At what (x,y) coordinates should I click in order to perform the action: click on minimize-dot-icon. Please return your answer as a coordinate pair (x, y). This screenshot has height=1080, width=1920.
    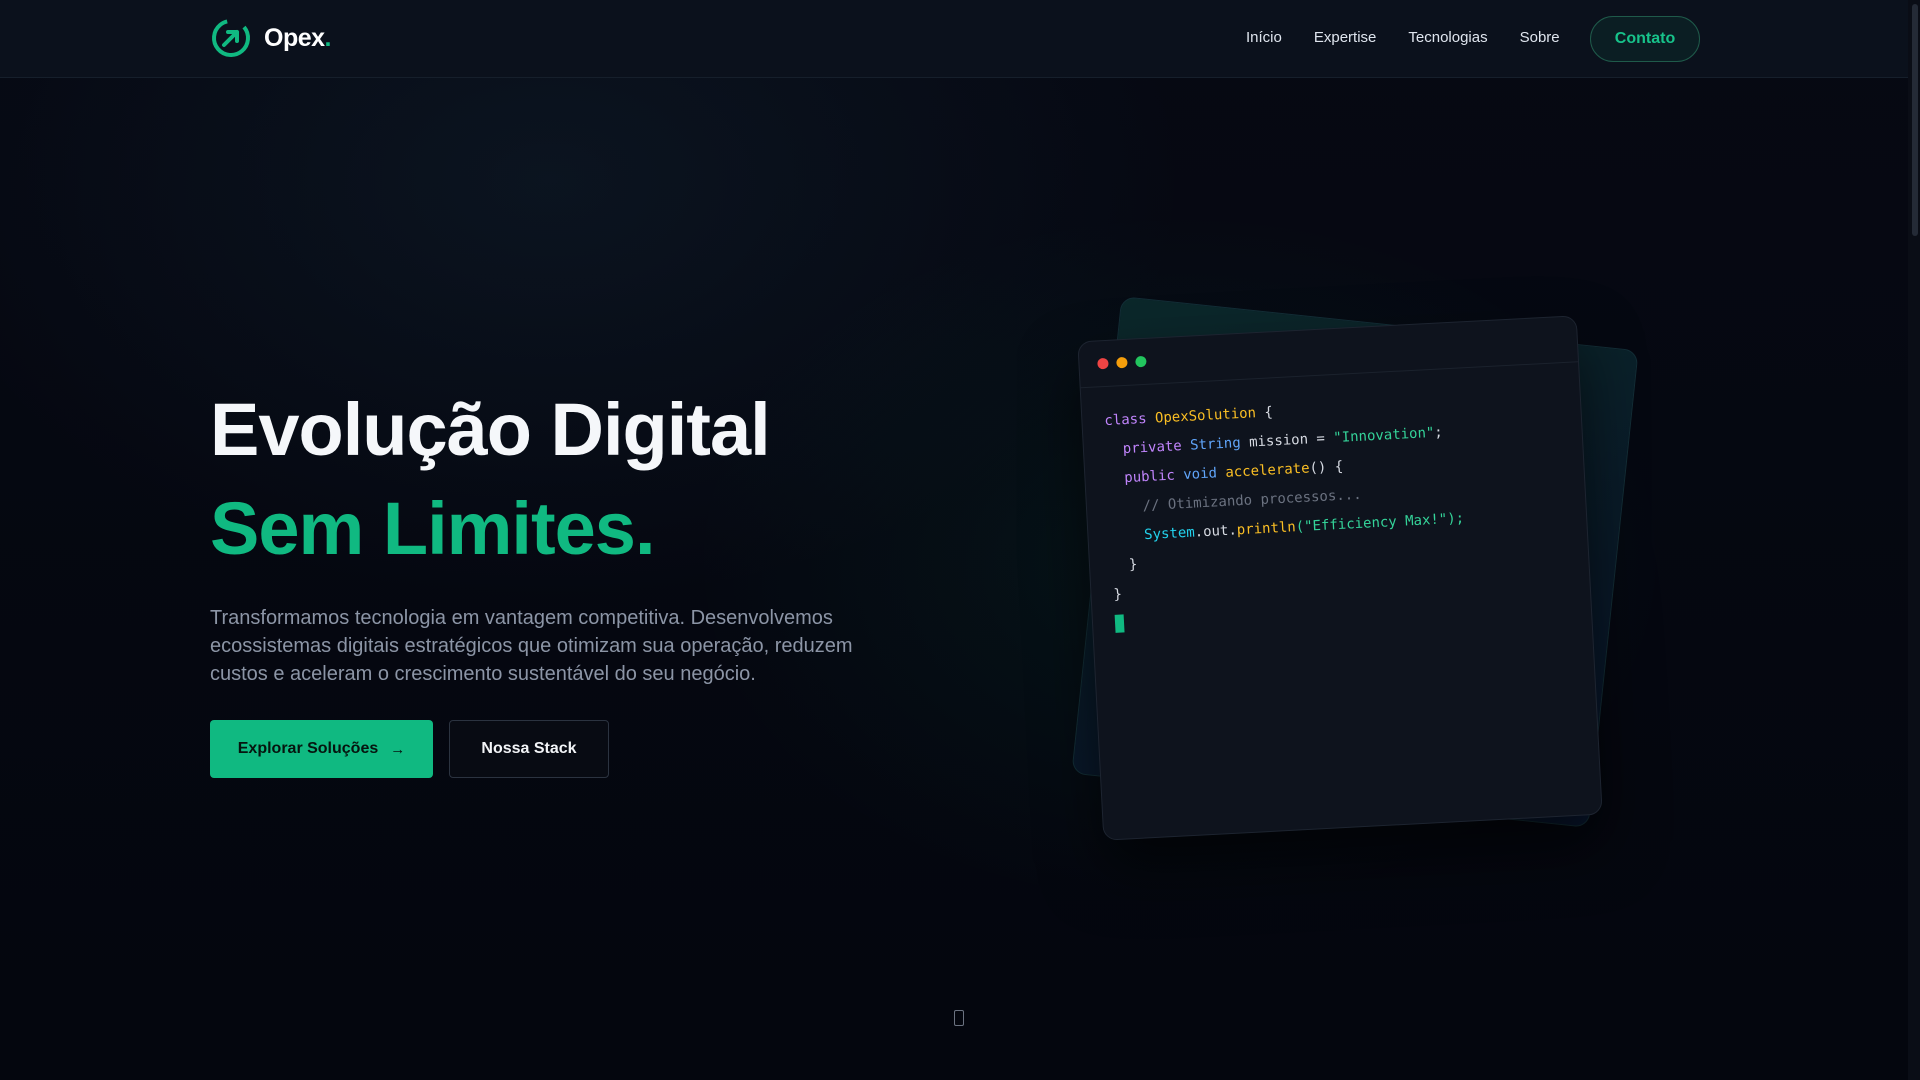
    Looking at the image, I should click on (1122, 362).